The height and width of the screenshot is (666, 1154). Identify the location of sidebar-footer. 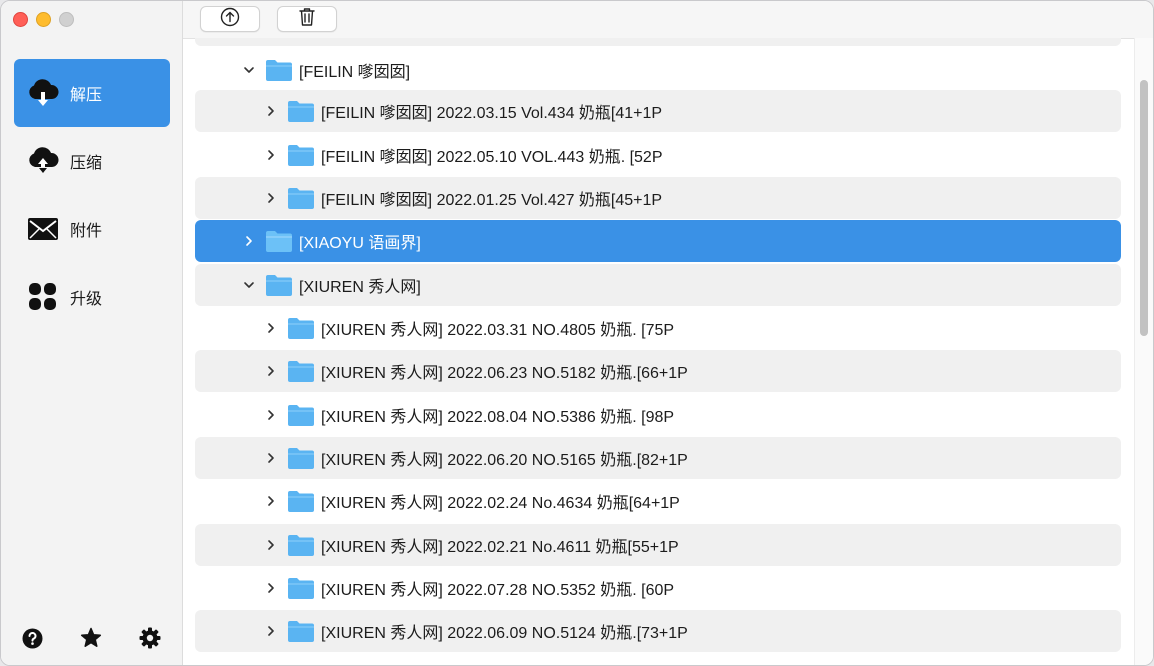
(91, 638).